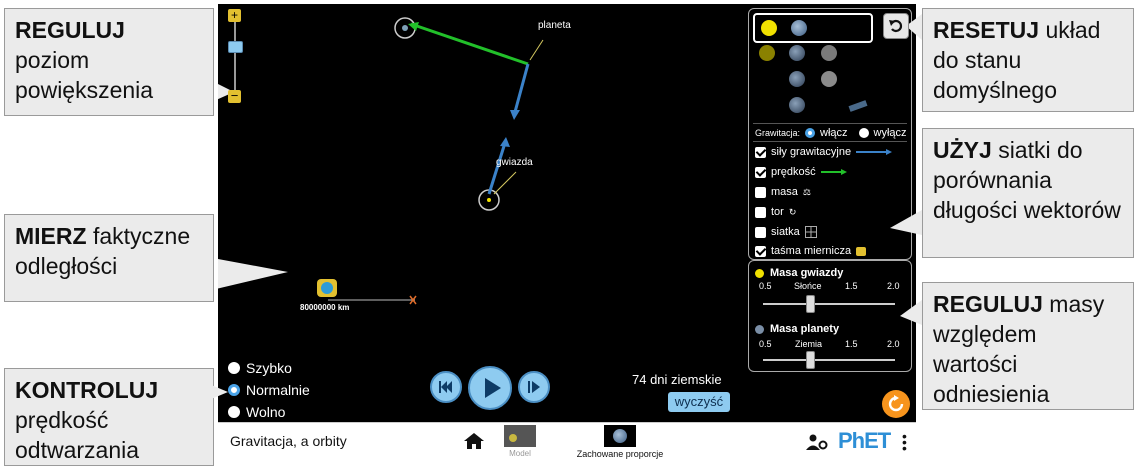  Describe the element at coordinates (759, 329) in the screenshot. I see `planet-mass-icon` at that location.